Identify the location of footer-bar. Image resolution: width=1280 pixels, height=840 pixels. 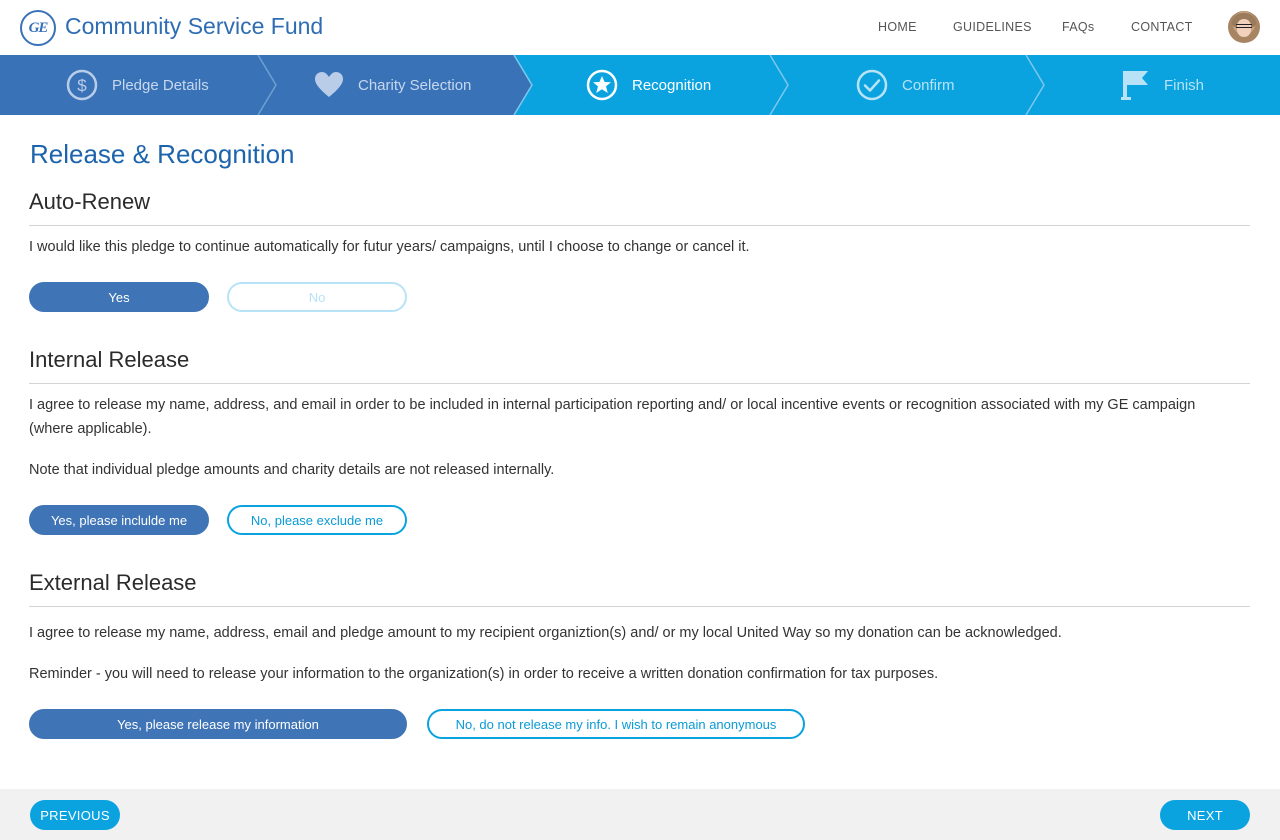
(640, 814).